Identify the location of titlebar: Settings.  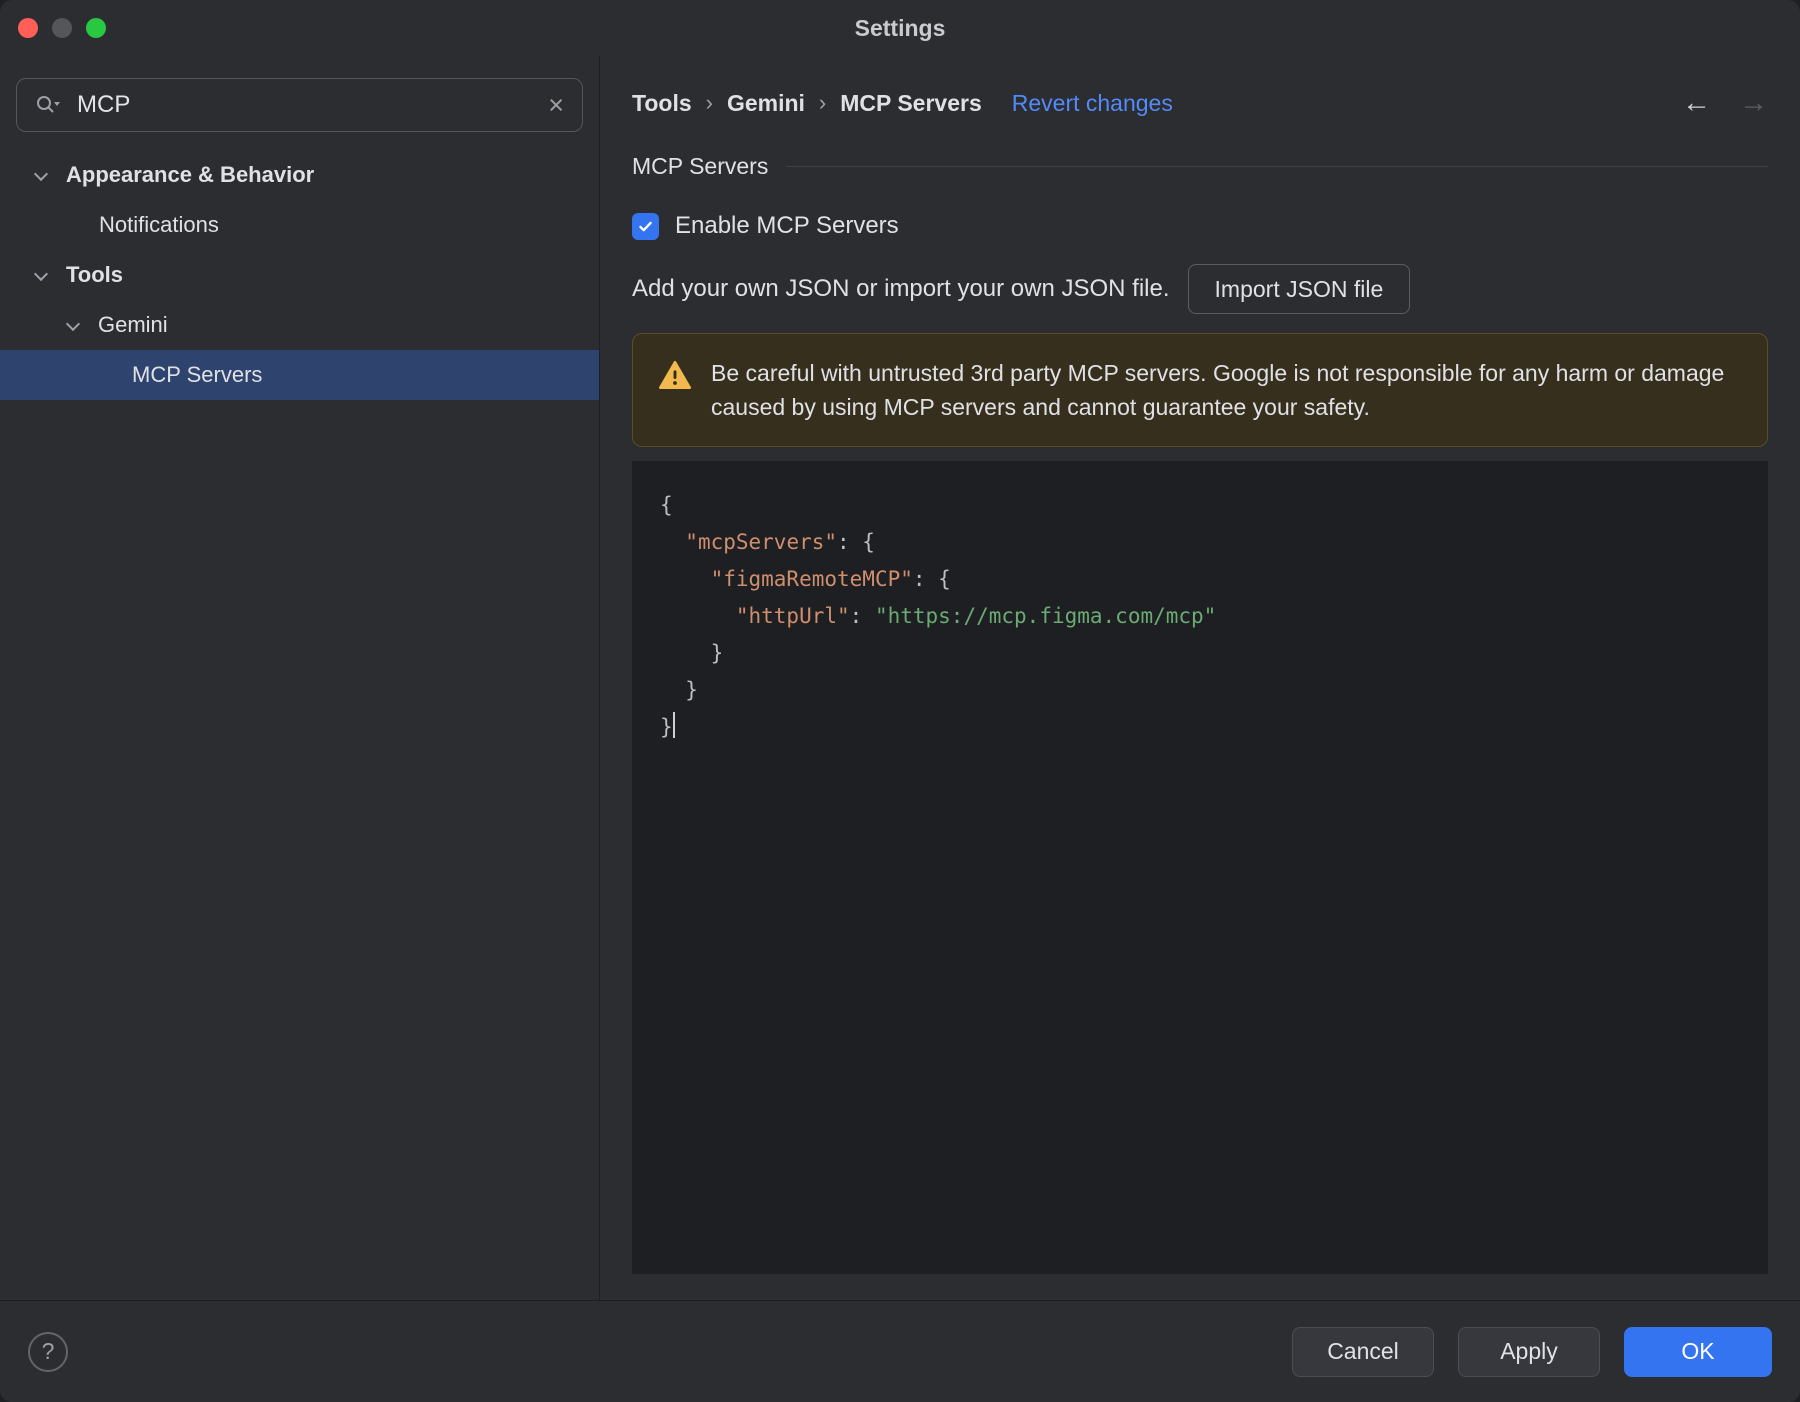
(900, 28).